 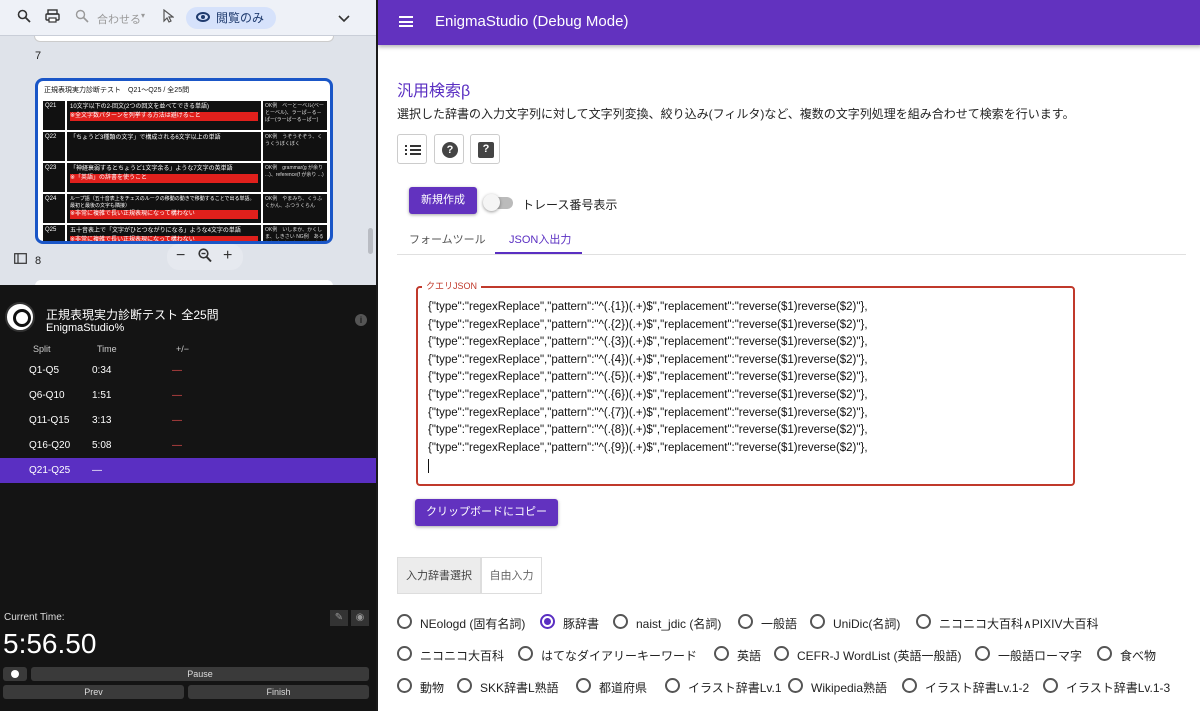 I want to click on split-time: 0:34, so click(x=102, y=370).